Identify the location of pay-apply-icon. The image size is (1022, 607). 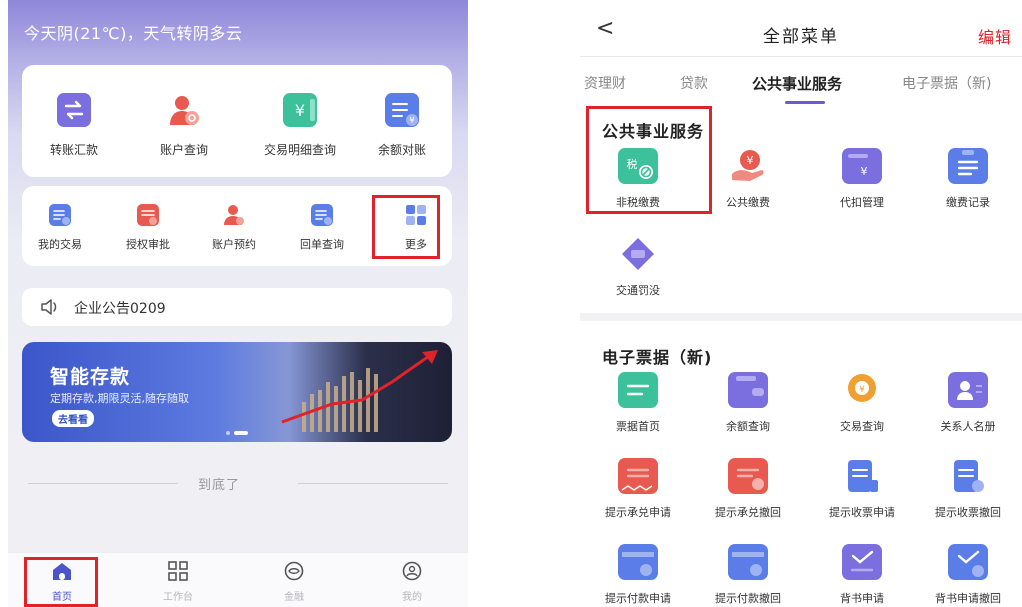
(638, 562).